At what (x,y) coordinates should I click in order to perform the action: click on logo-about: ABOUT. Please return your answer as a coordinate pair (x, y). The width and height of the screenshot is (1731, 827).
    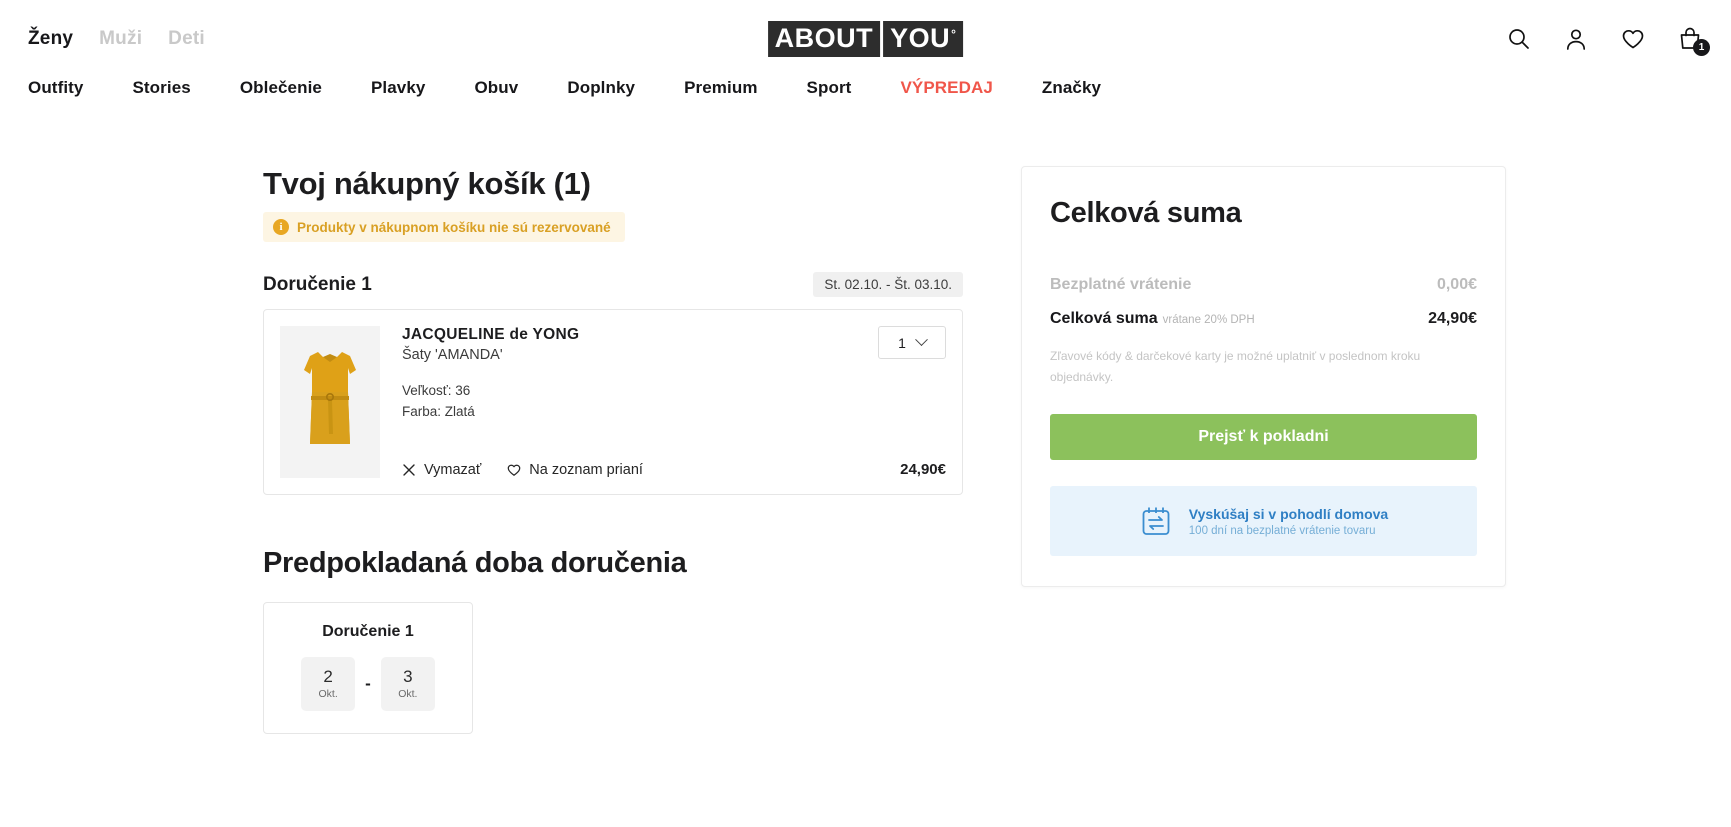
    Looking at the image, I should click on (824, 39).